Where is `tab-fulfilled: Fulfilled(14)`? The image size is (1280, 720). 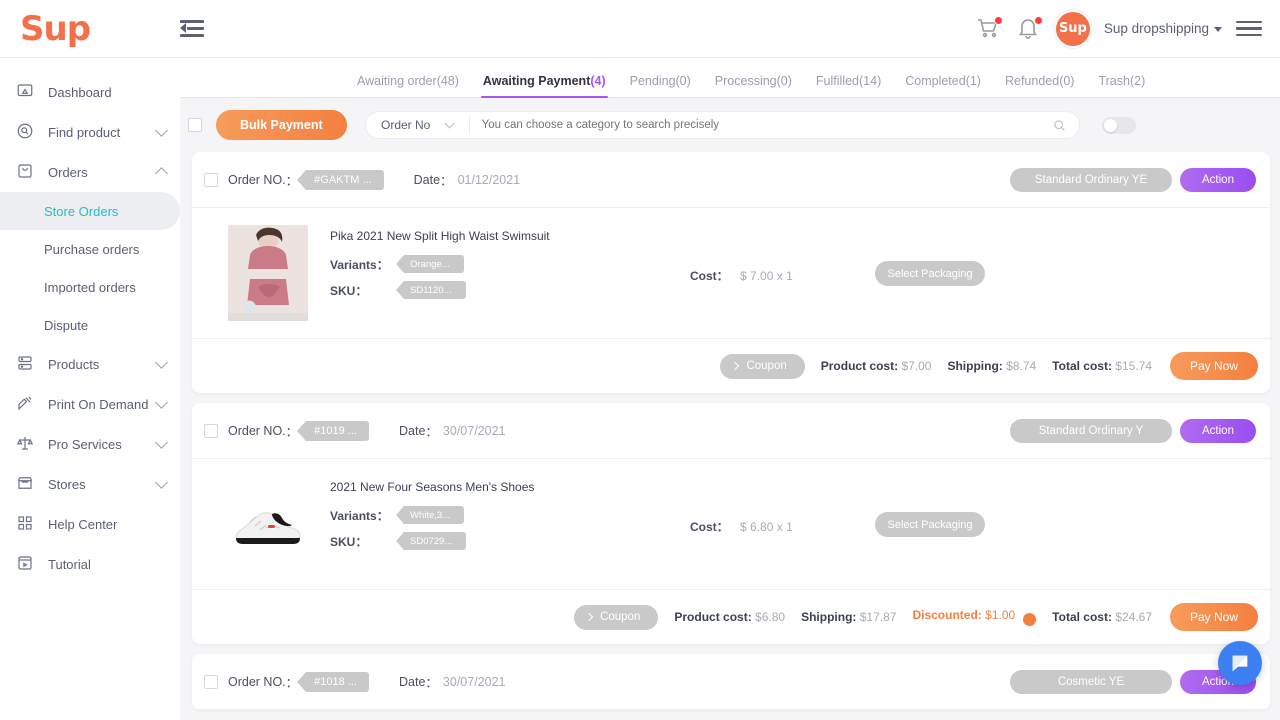
tab-fulfilled: Fulfilled(14) is located at coordinates (848, 85).